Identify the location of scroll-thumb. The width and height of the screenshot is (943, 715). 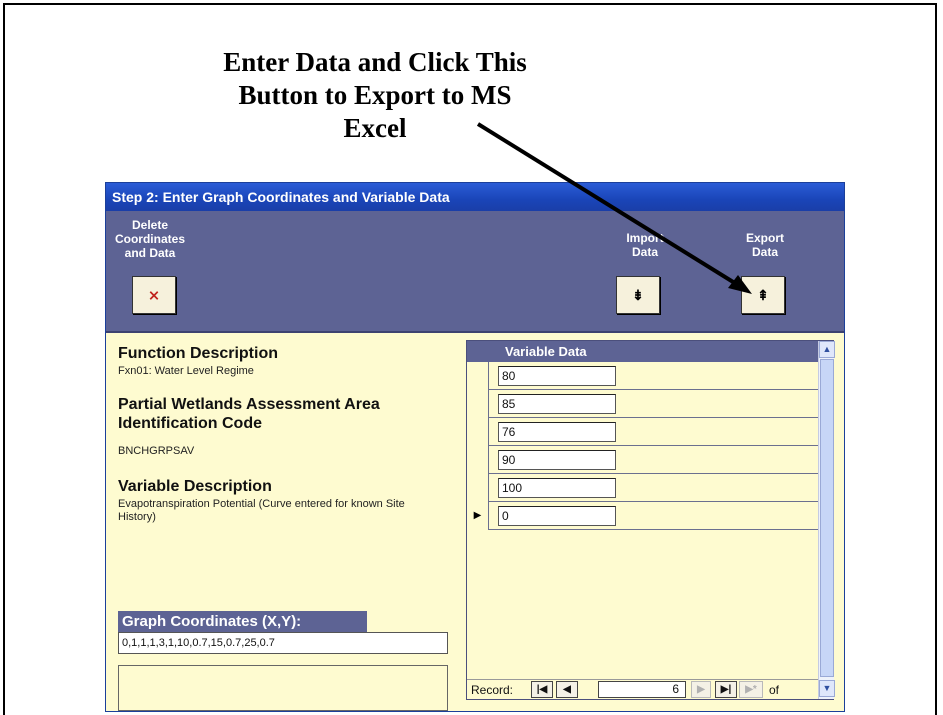
(827, 518).